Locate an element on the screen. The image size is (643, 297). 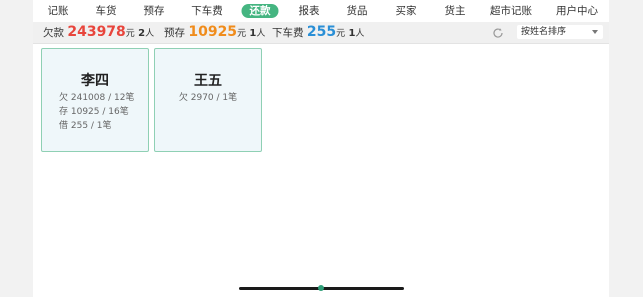
sort-select-value: 按姓名排序 is located at coordinates (544, 32).